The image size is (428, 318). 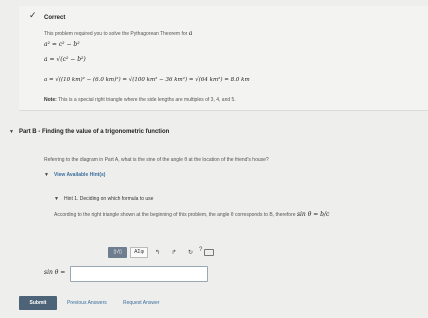 I want to click on keyboard-icon, so click(x=209, y=252).